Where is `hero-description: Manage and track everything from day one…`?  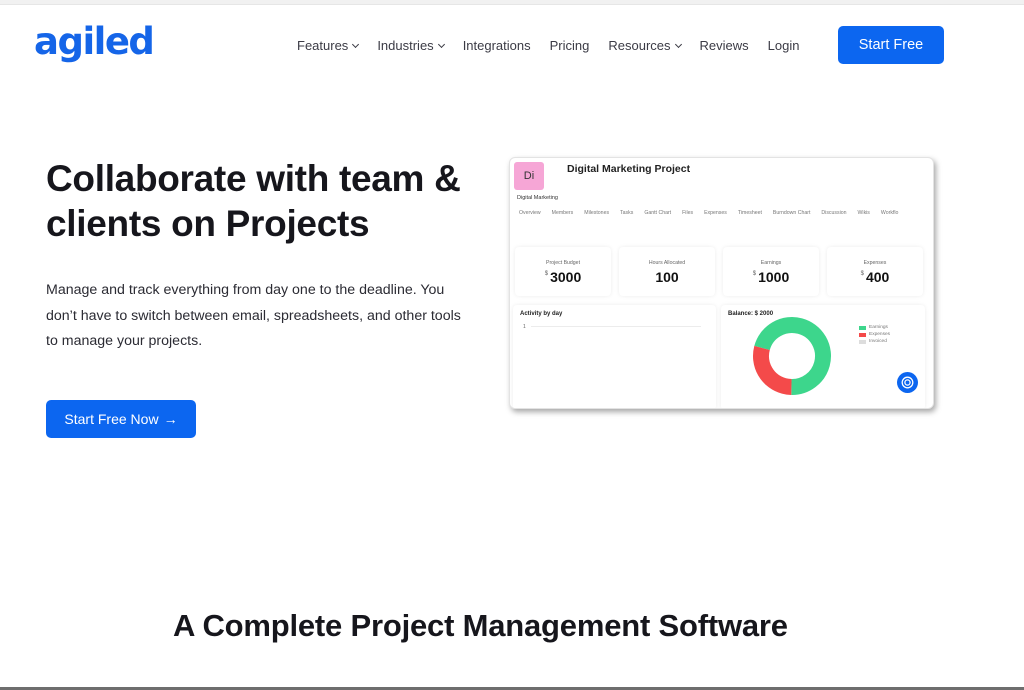
hero-description: Manage and track everything from day one… is located at coordinates (253, 315).